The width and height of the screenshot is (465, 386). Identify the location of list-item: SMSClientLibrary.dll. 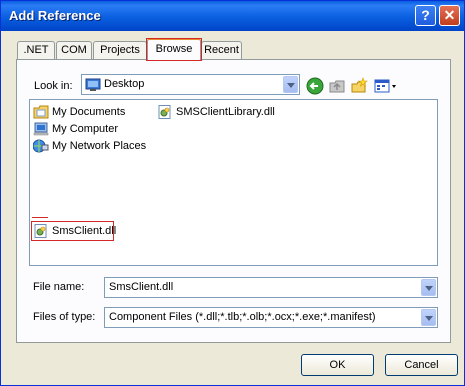
(216, 112).